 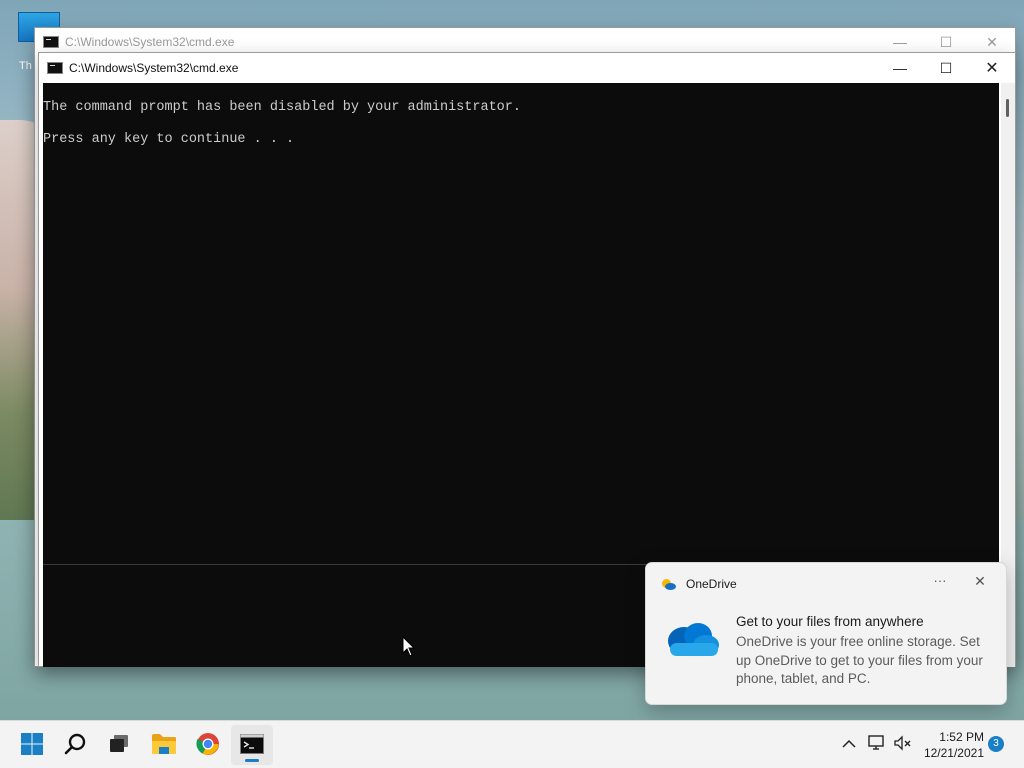 What do you see at coordinates (169, 139) in the screenshot?
I see `console-line: Press any key to continue . . .` at bounding box center [169, 139].